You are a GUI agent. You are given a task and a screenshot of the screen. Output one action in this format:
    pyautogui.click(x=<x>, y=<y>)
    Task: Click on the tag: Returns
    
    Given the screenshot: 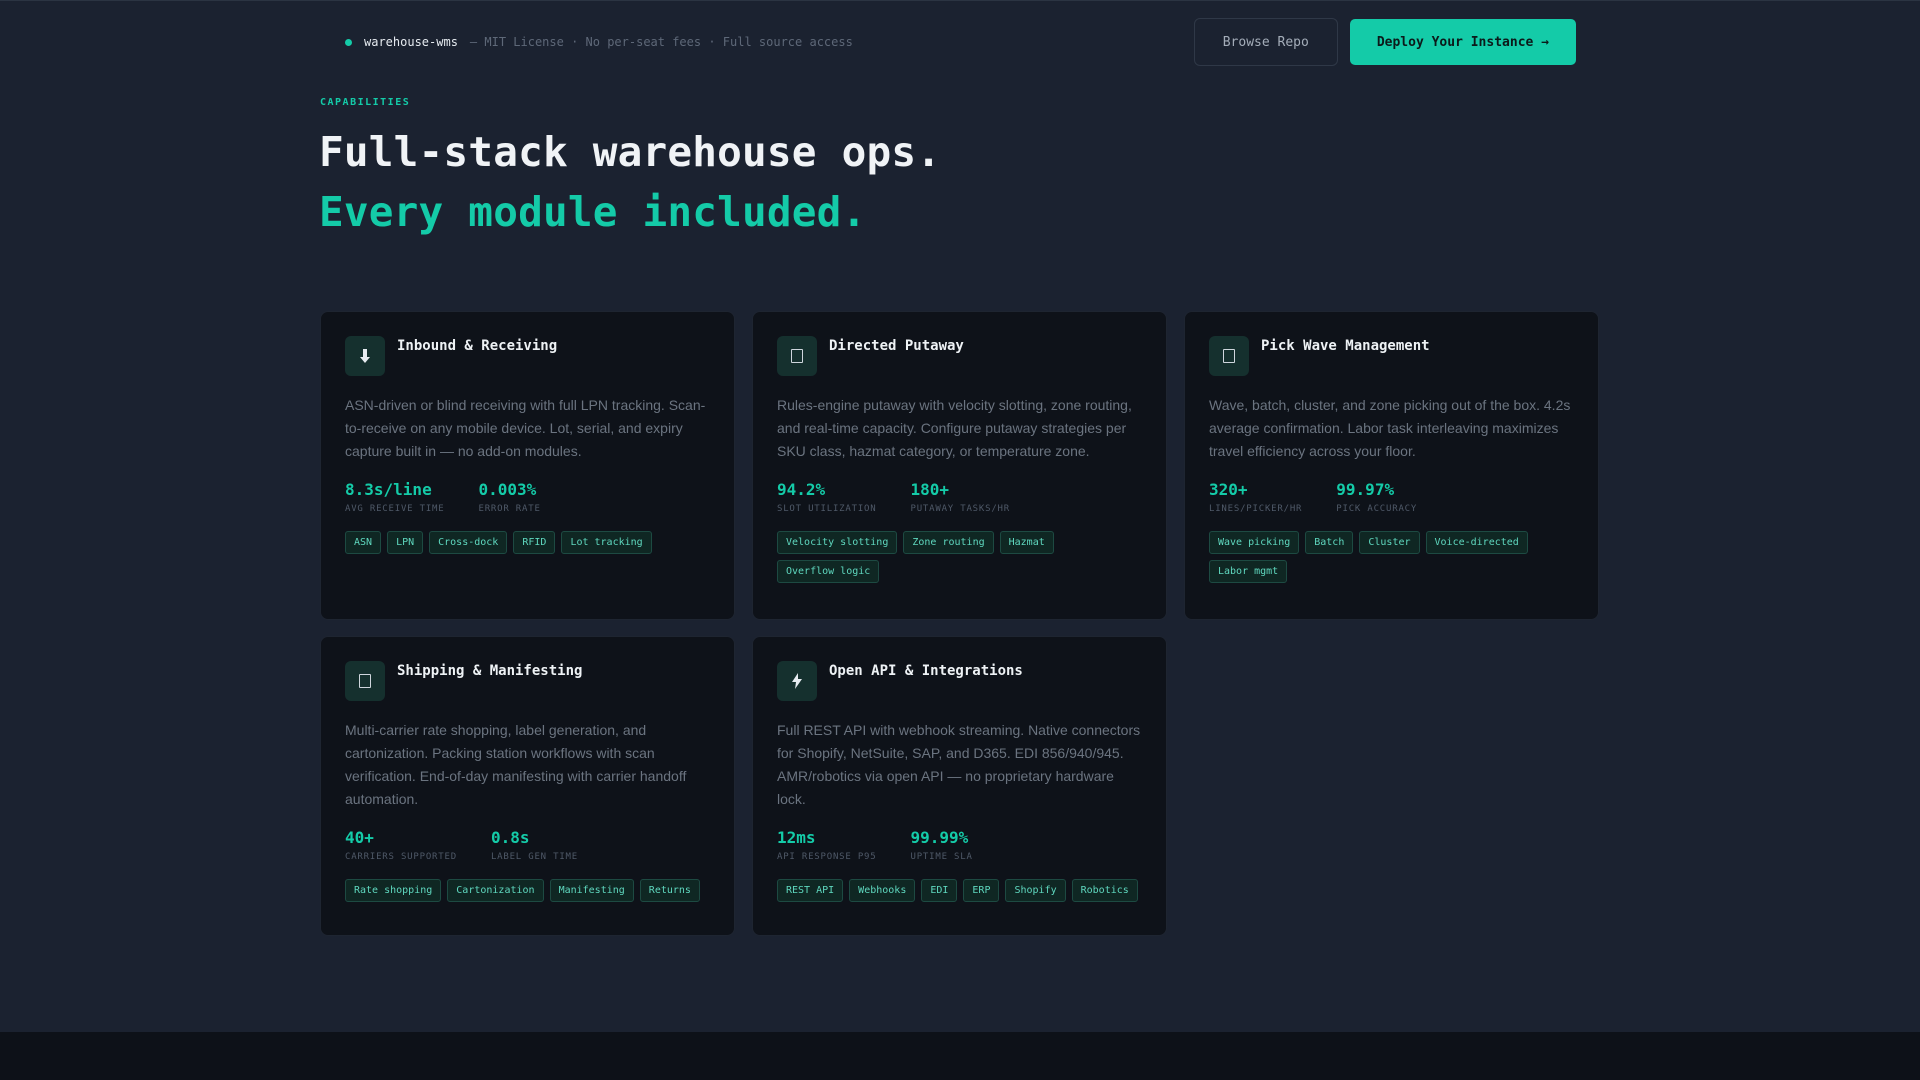 What is the action you would take?
    pyautogui.click(x=669, y=890)
    